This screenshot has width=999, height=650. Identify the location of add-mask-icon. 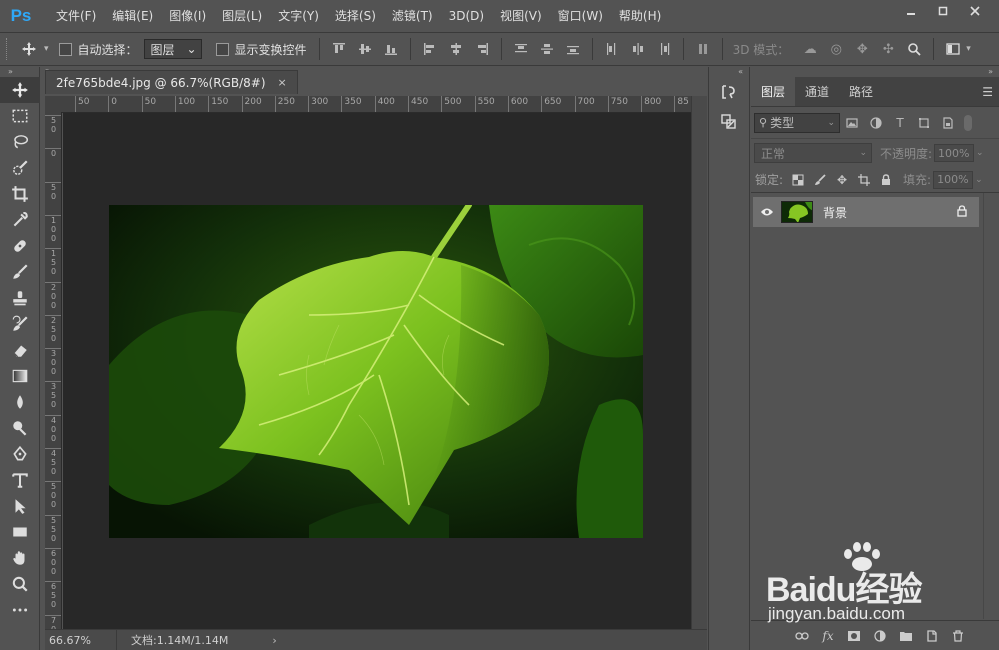
(854, 636).